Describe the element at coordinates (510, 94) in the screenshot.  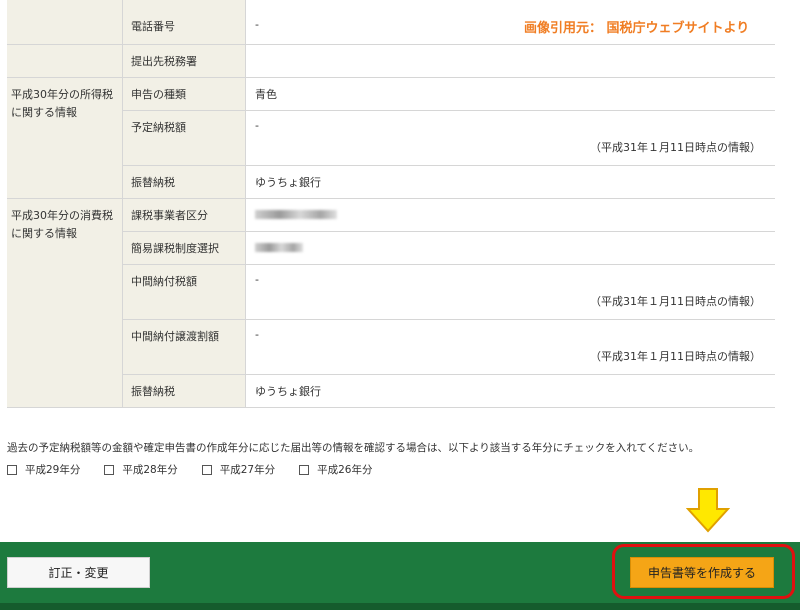
I see `row-value: 青色` at that location.